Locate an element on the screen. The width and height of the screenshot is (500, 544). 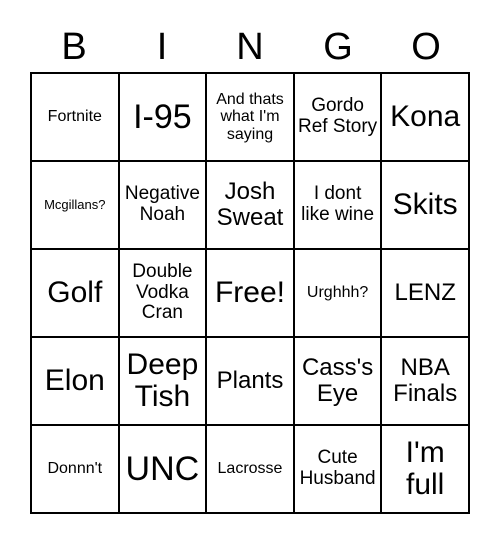
header-letter-i: I is located at coordinates (162, 47).